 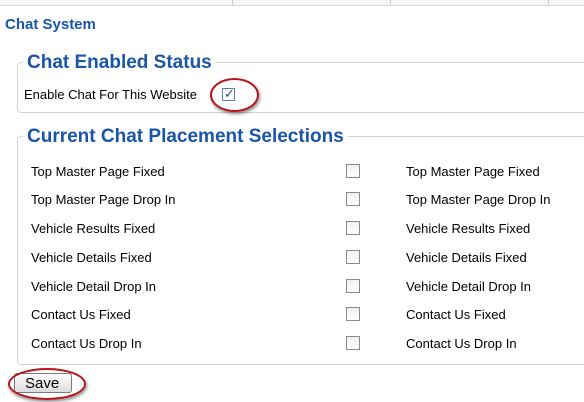 I want to click on placement-row-label: Vehicle Details Fixed, so click(x=91, y=257).